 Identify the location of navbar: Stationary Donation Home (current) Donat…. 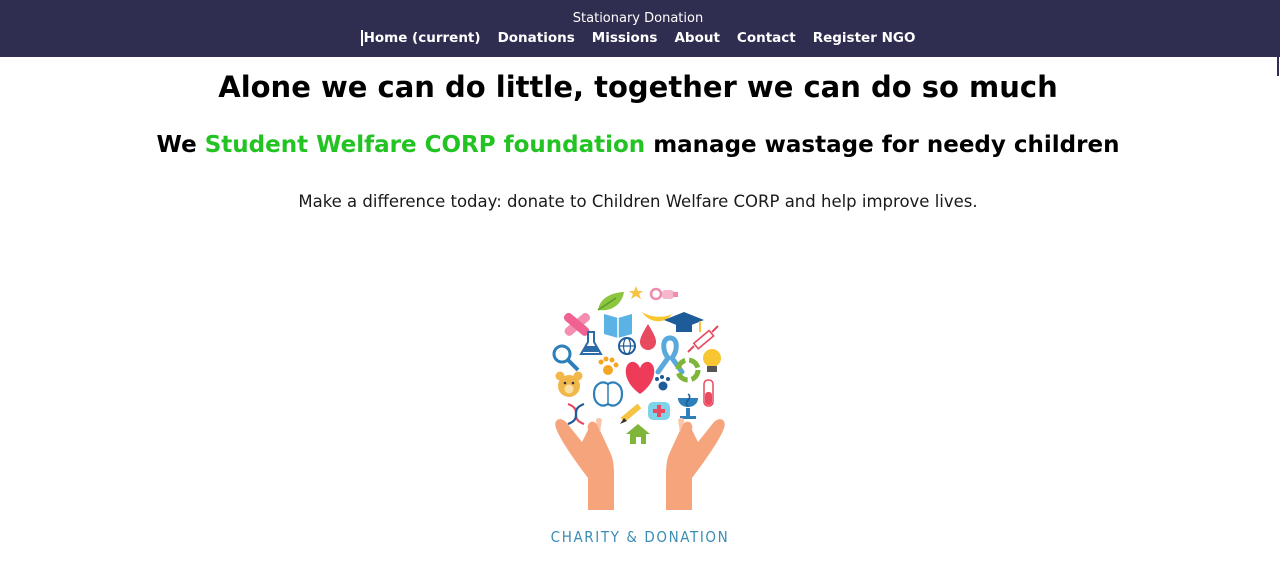
(640, 28).